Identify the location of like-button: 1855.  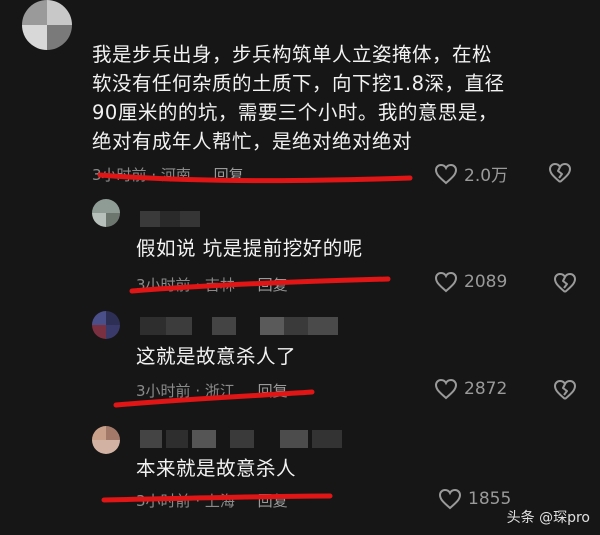
(474, 499).